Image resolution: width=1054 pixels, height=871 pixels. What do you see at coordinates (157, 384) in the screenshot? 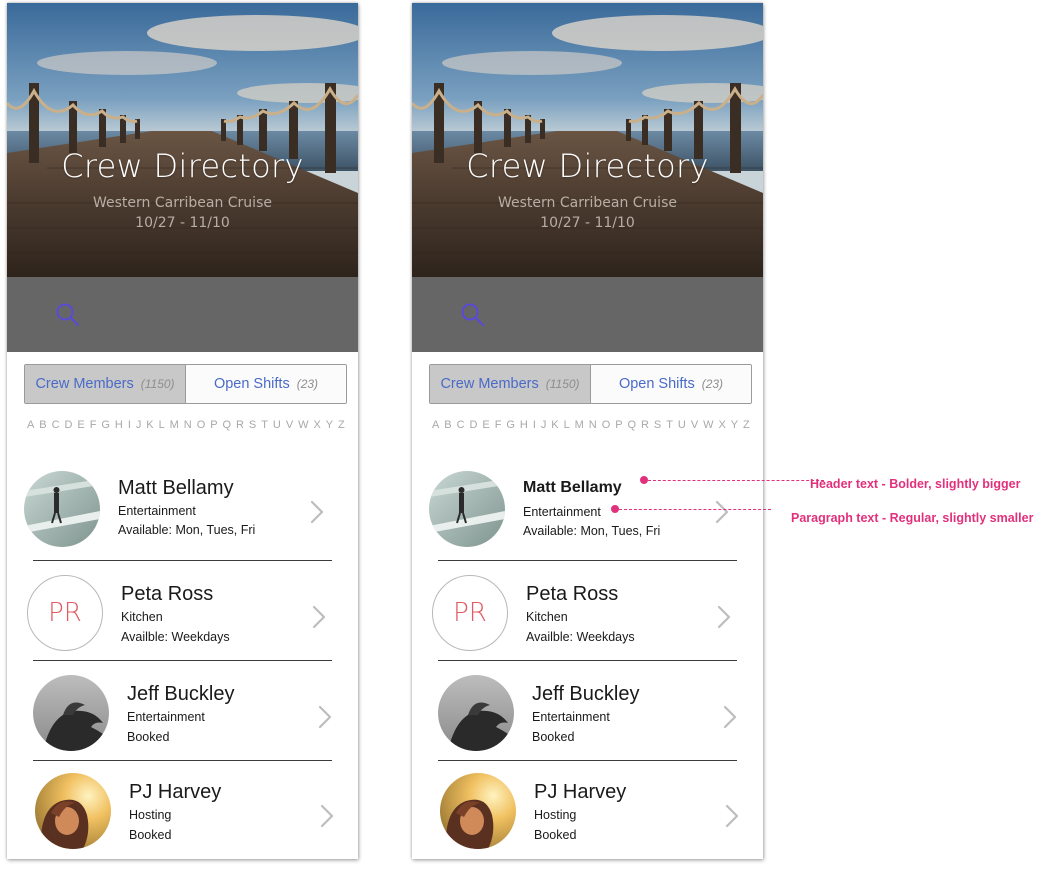
I see `tab-count: (1150)` at bounding box center [157, 384].